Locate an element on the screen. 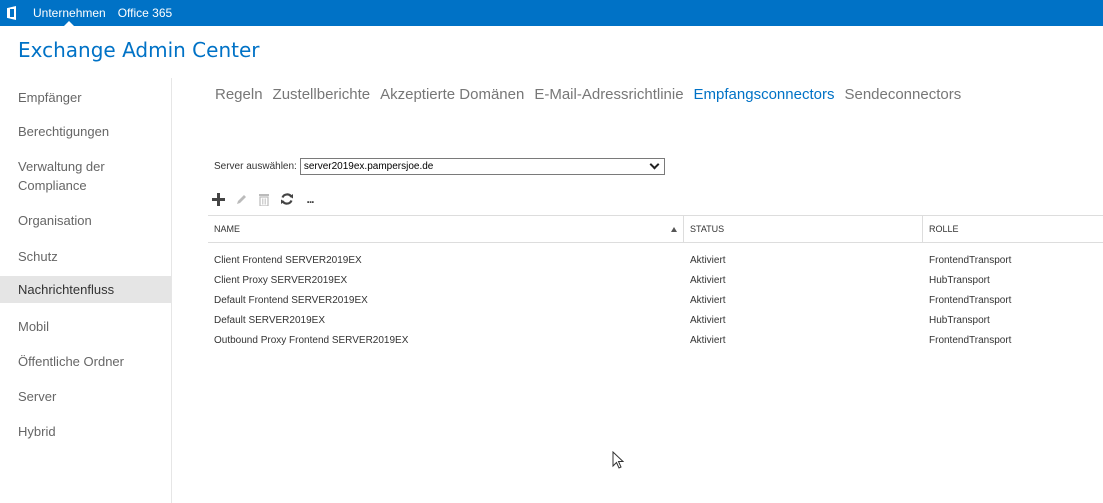 The height and width of the screenshot is (503, 1103). cell-name: Client Frontend SERVER2019EX is located at coordinates (288, 260).